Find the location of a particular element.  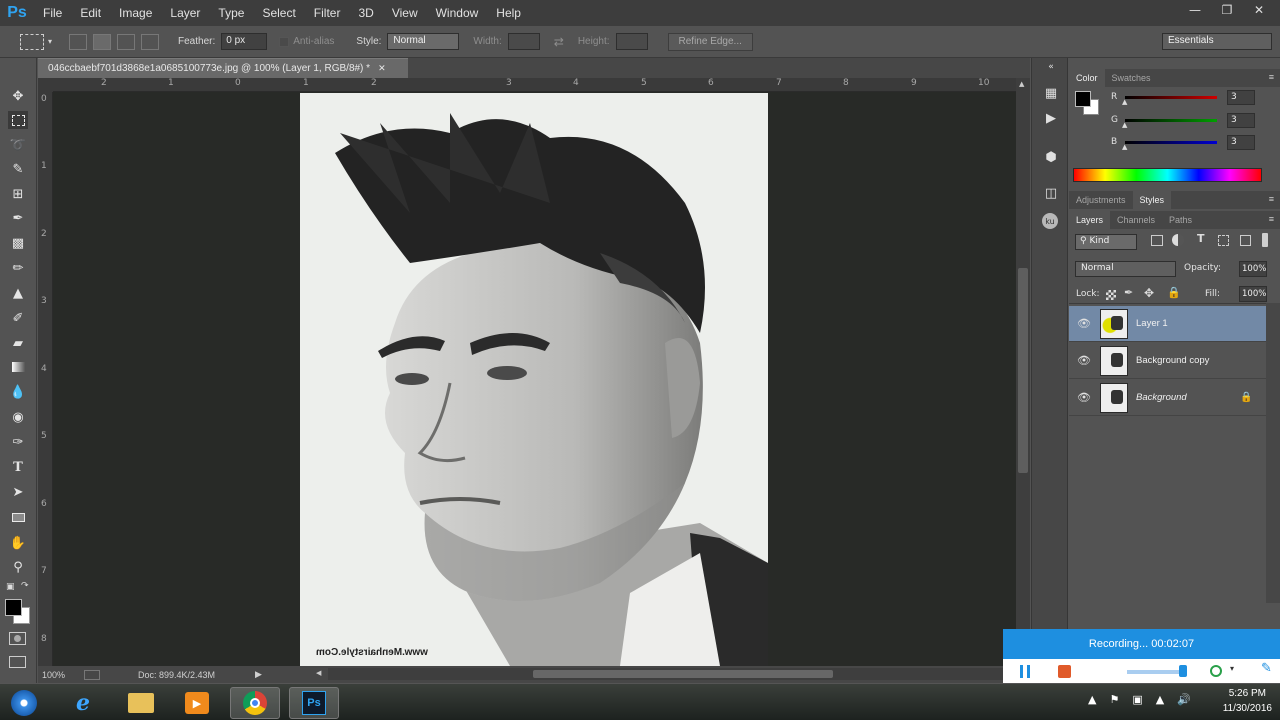

webcam-icon is located at coordinates (1216, 671).